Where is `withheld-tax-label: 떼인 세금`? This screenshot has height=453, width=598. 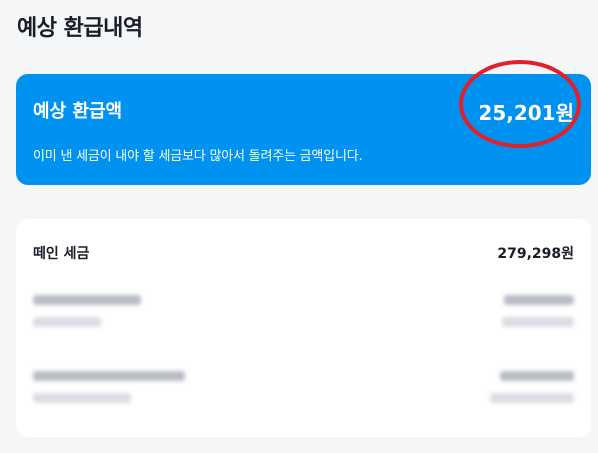 withheld-tax-label: 떼인 세금 is located at coordinates (61, 254).